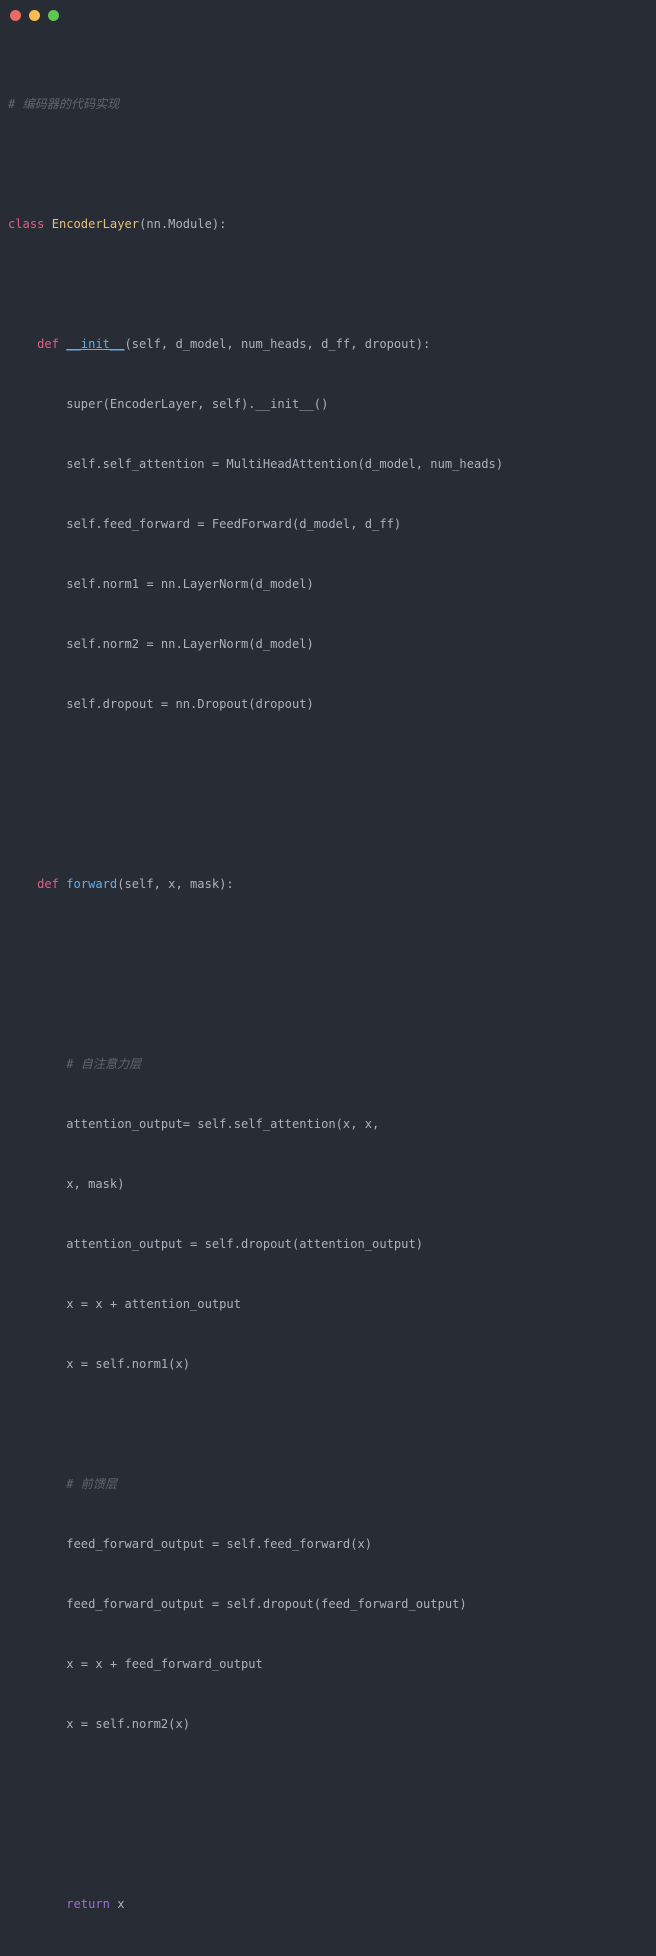 Image resolution: width=656 pixels, height=1956 pixels. Describe the element at coordinates (332, 884) in the screenshot. I see `code-line: def forward(self, x, mask):` at that location.